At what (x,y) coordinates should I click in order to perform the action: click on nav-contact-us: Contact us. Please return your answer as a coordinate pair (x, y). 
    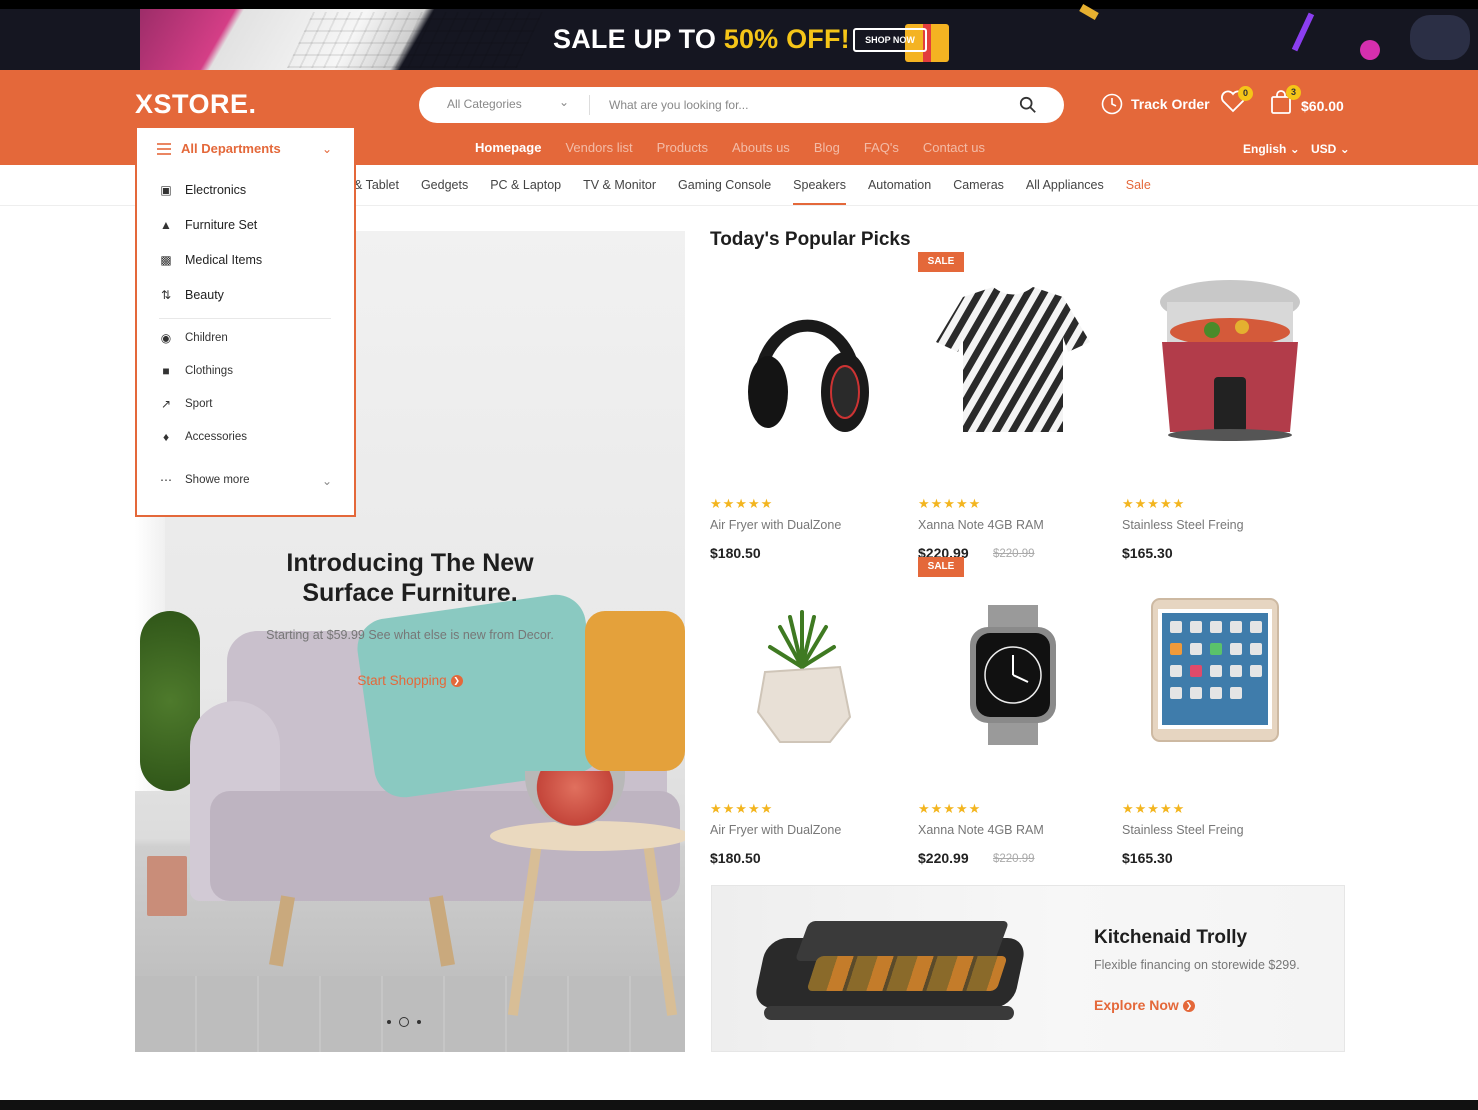
    Looking at the image, I should click on (954, 147).